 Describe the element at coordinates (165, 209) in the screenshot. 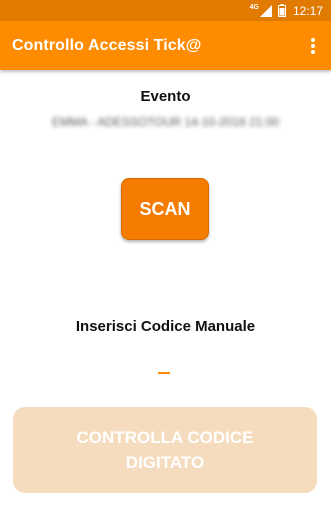

I see `scan-button: SCAN` at that location.